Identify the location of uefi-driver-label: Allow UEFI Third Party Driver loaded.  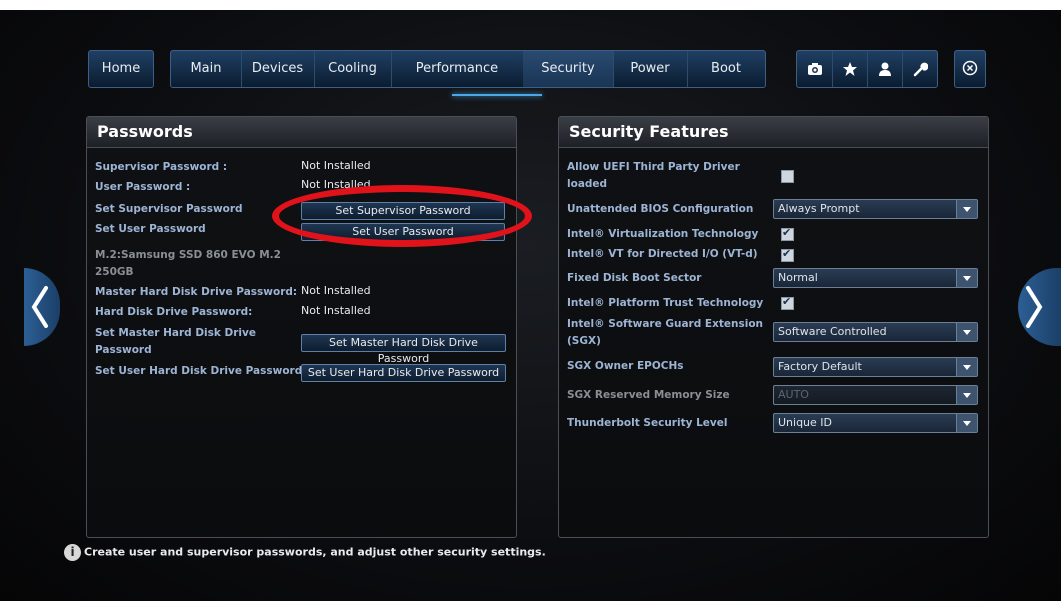
(653, 175).